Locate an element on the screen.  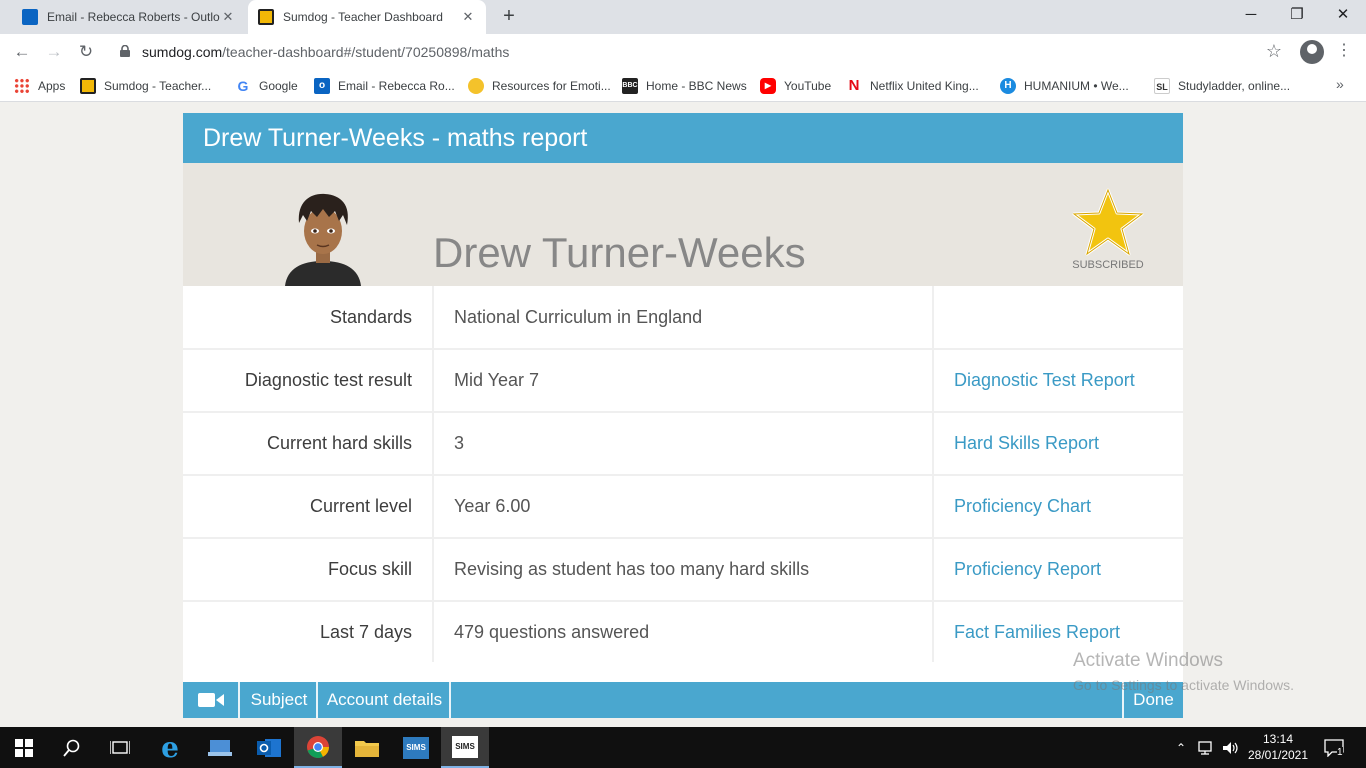
minimize-button: ─ is located at coordinates (1251, 16).